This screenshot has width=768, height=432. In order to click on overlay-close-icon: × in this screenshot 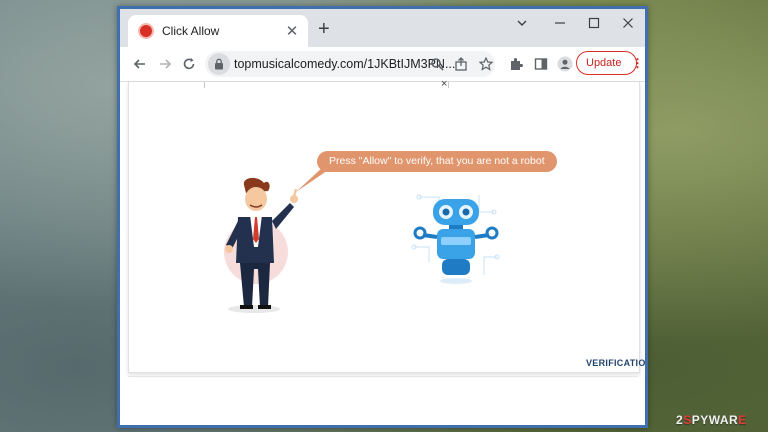, I will do `click(444, 84)`.